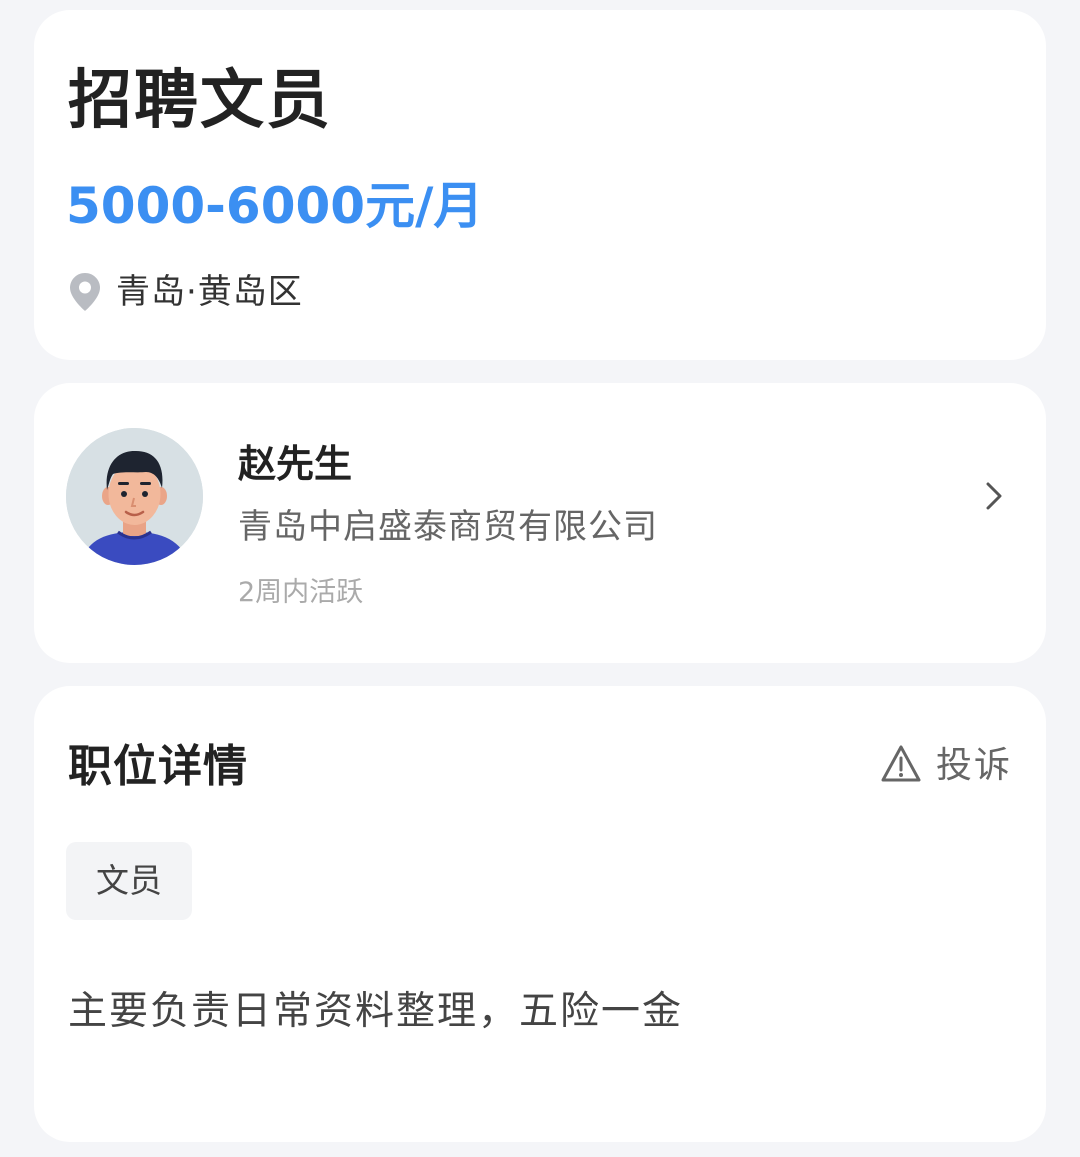 Image resolution: width=1080 pixels, height=1157 pixels. I want to click on location-text: 青岛·黄岛区, so click(209, 292).